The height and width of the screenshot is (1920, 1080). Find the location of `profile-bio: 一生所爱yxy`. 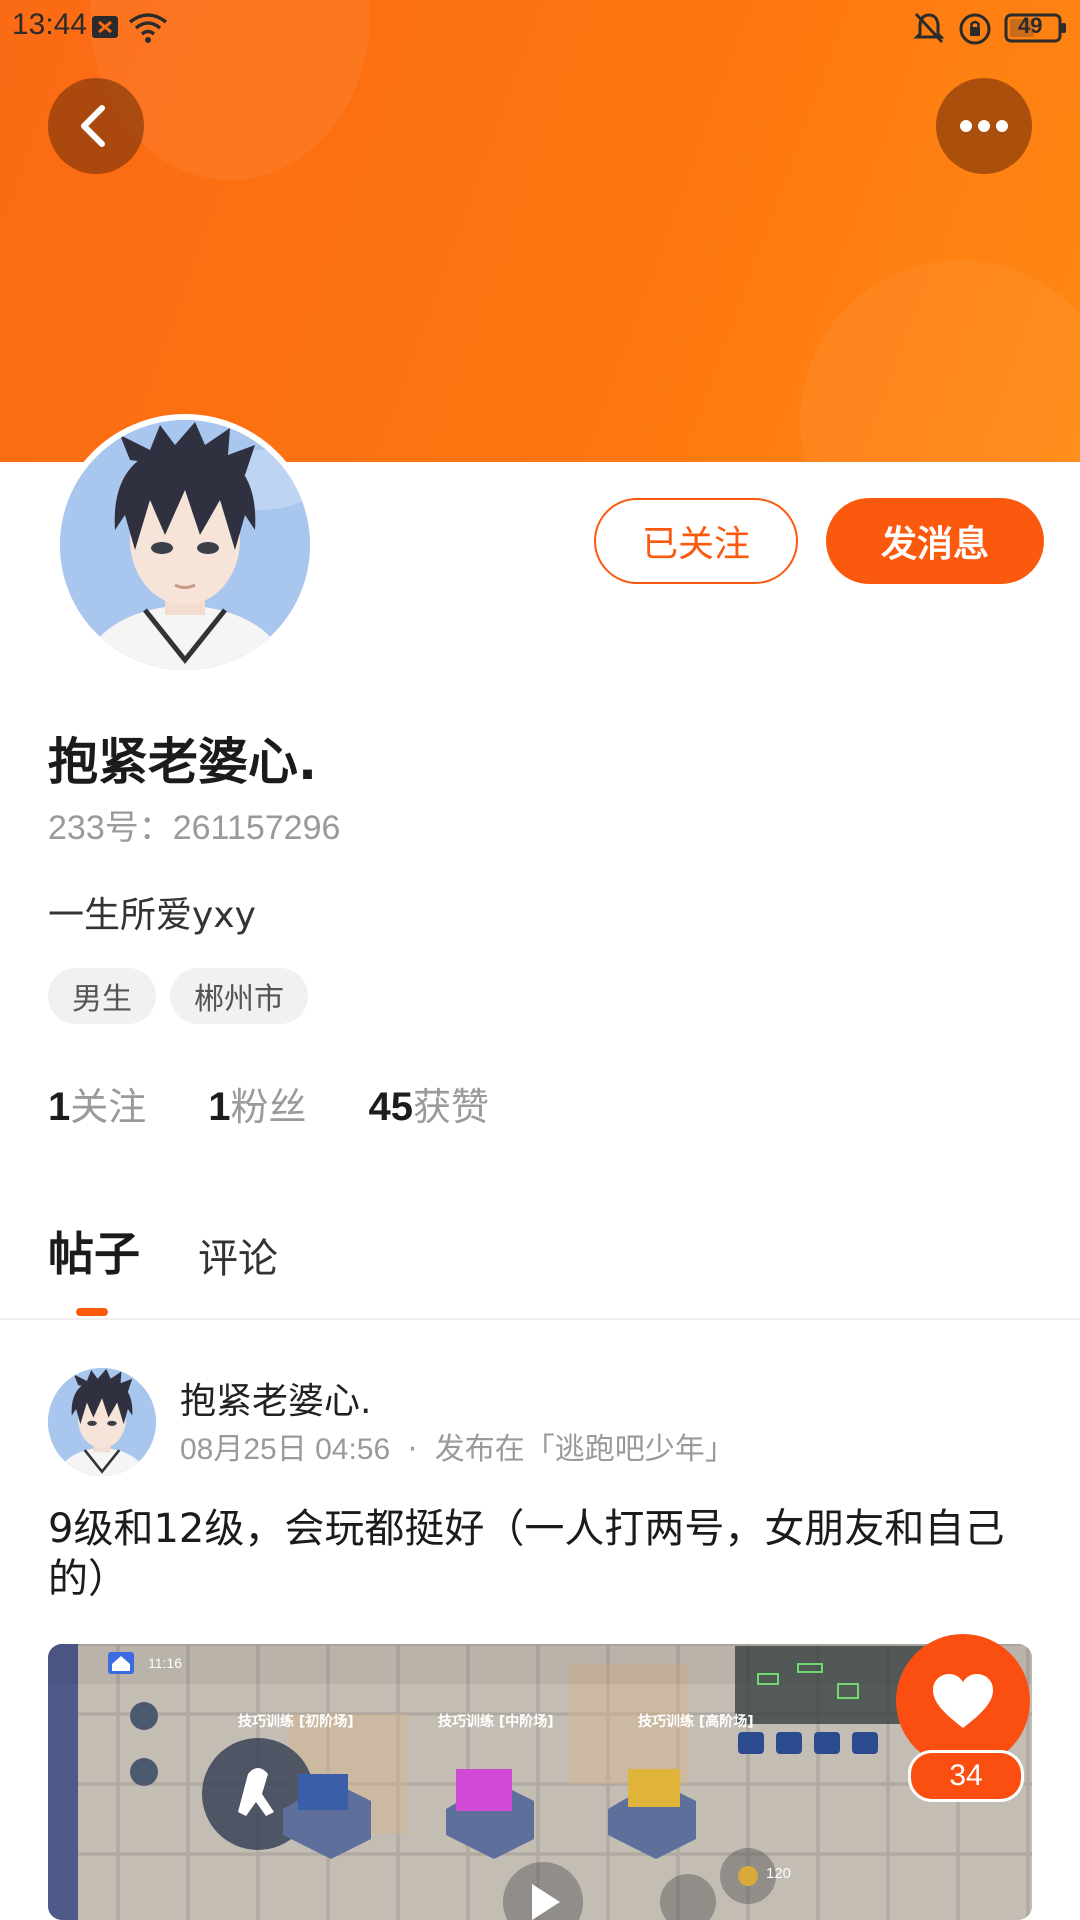

profile-bio: 一生所爱yxy is located at coordinates (152, 915).